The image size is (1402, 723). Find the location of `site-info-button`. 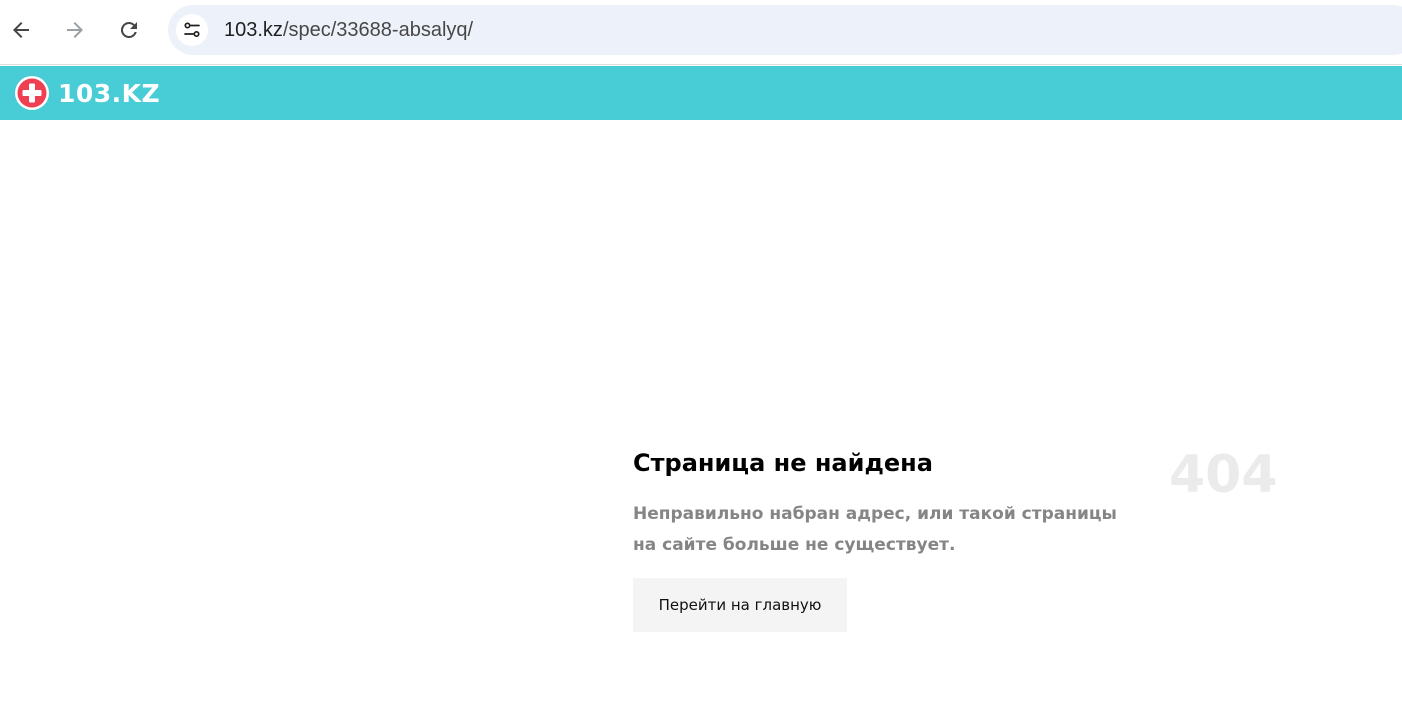

site-info-button is located at coordinates (192, 30).